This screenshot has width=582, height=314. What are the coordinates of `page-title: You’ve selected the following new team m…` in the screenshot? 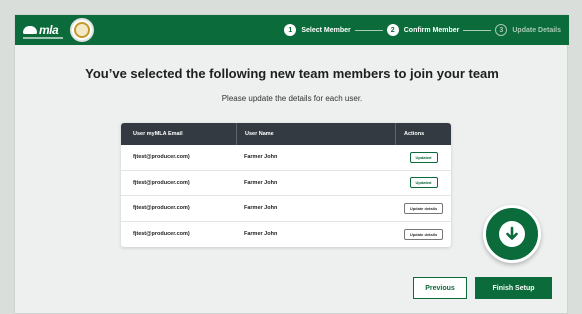 It's located at (292, 73).